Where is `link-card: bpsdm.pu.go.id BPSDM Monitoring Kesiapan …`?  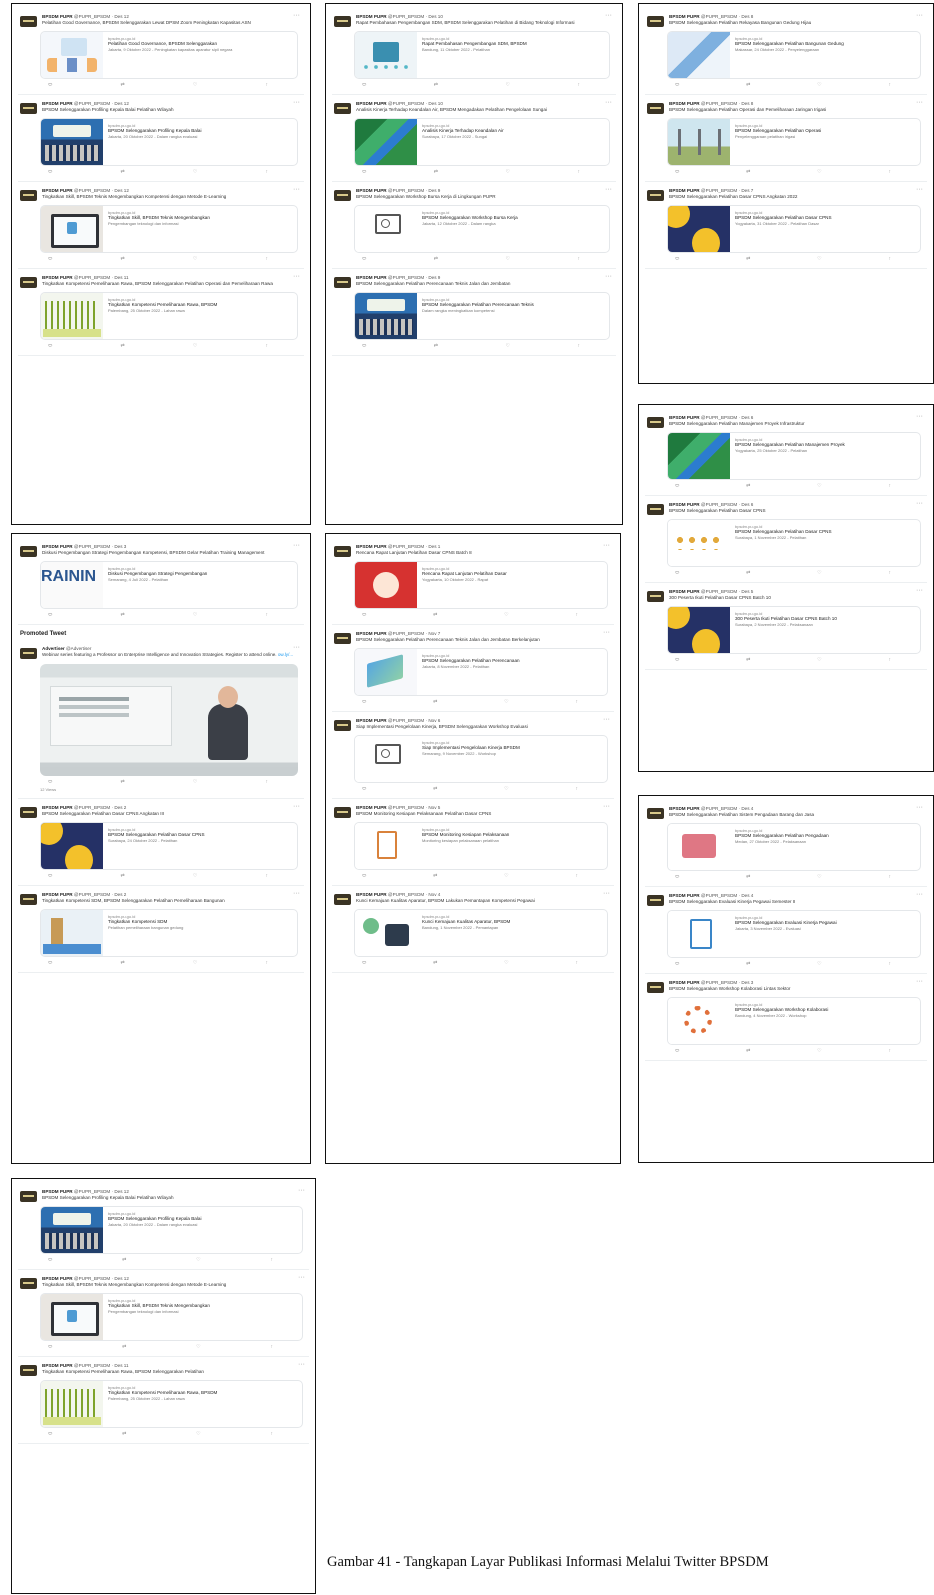 link-card: bpsdm.pu.go.id BPSDM Monitoring Kesiapan … is located at coordinates (481, 846).